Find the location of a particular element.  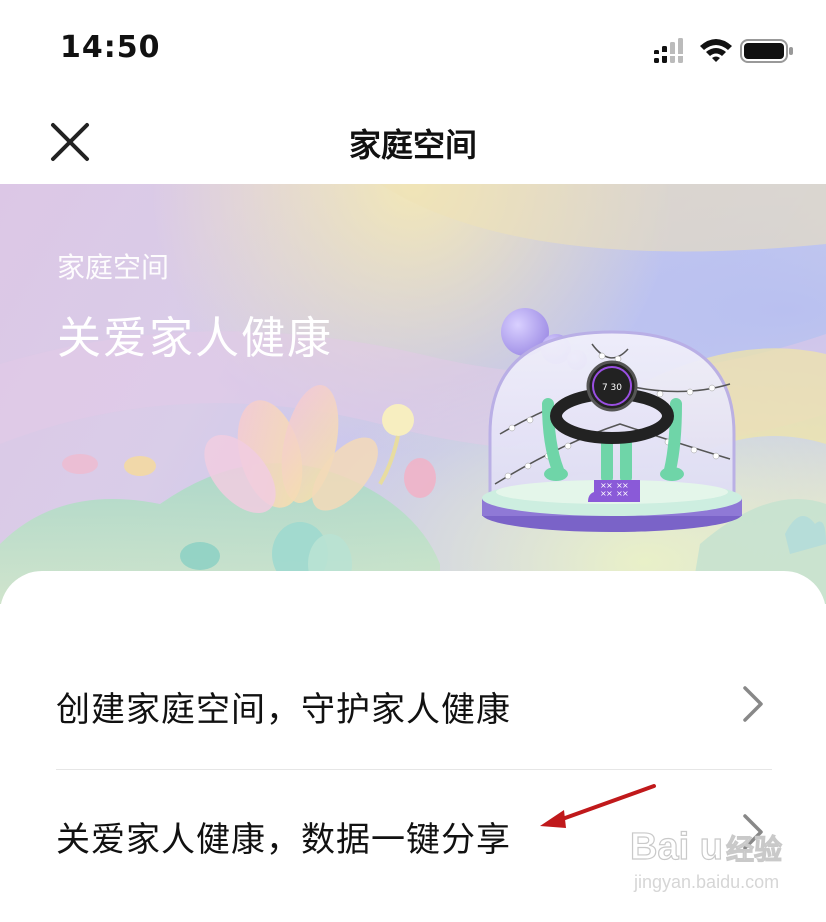

signal-icon is located at coordinates (668, 50).